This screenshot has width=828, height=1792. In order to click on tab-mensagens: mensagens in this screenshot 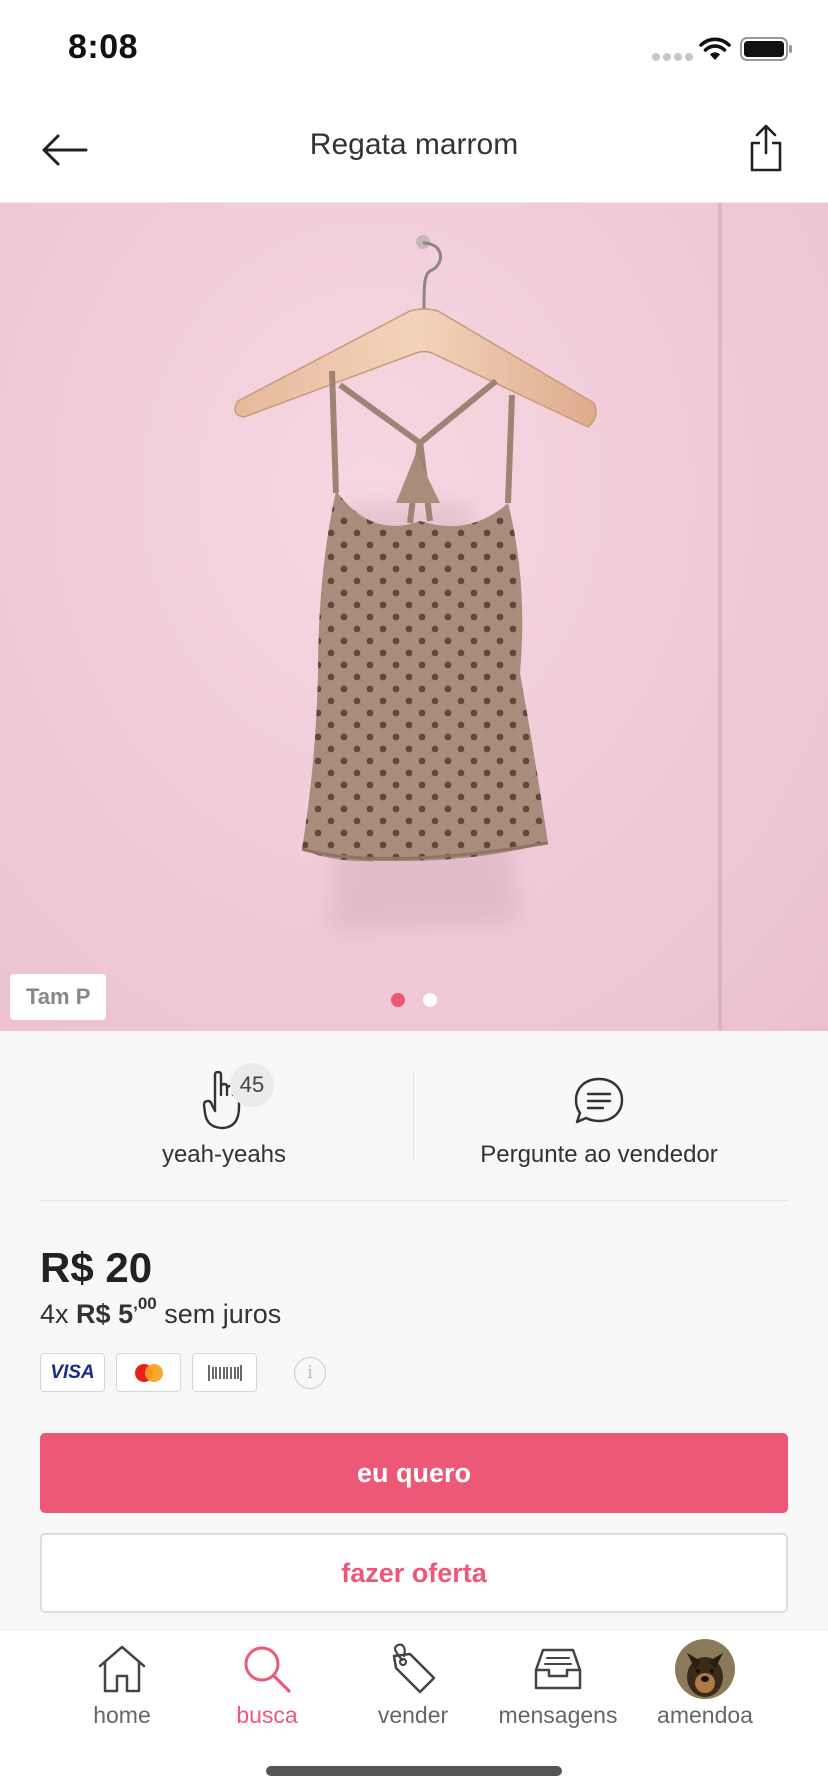, I will do `click(558, 1683)`.